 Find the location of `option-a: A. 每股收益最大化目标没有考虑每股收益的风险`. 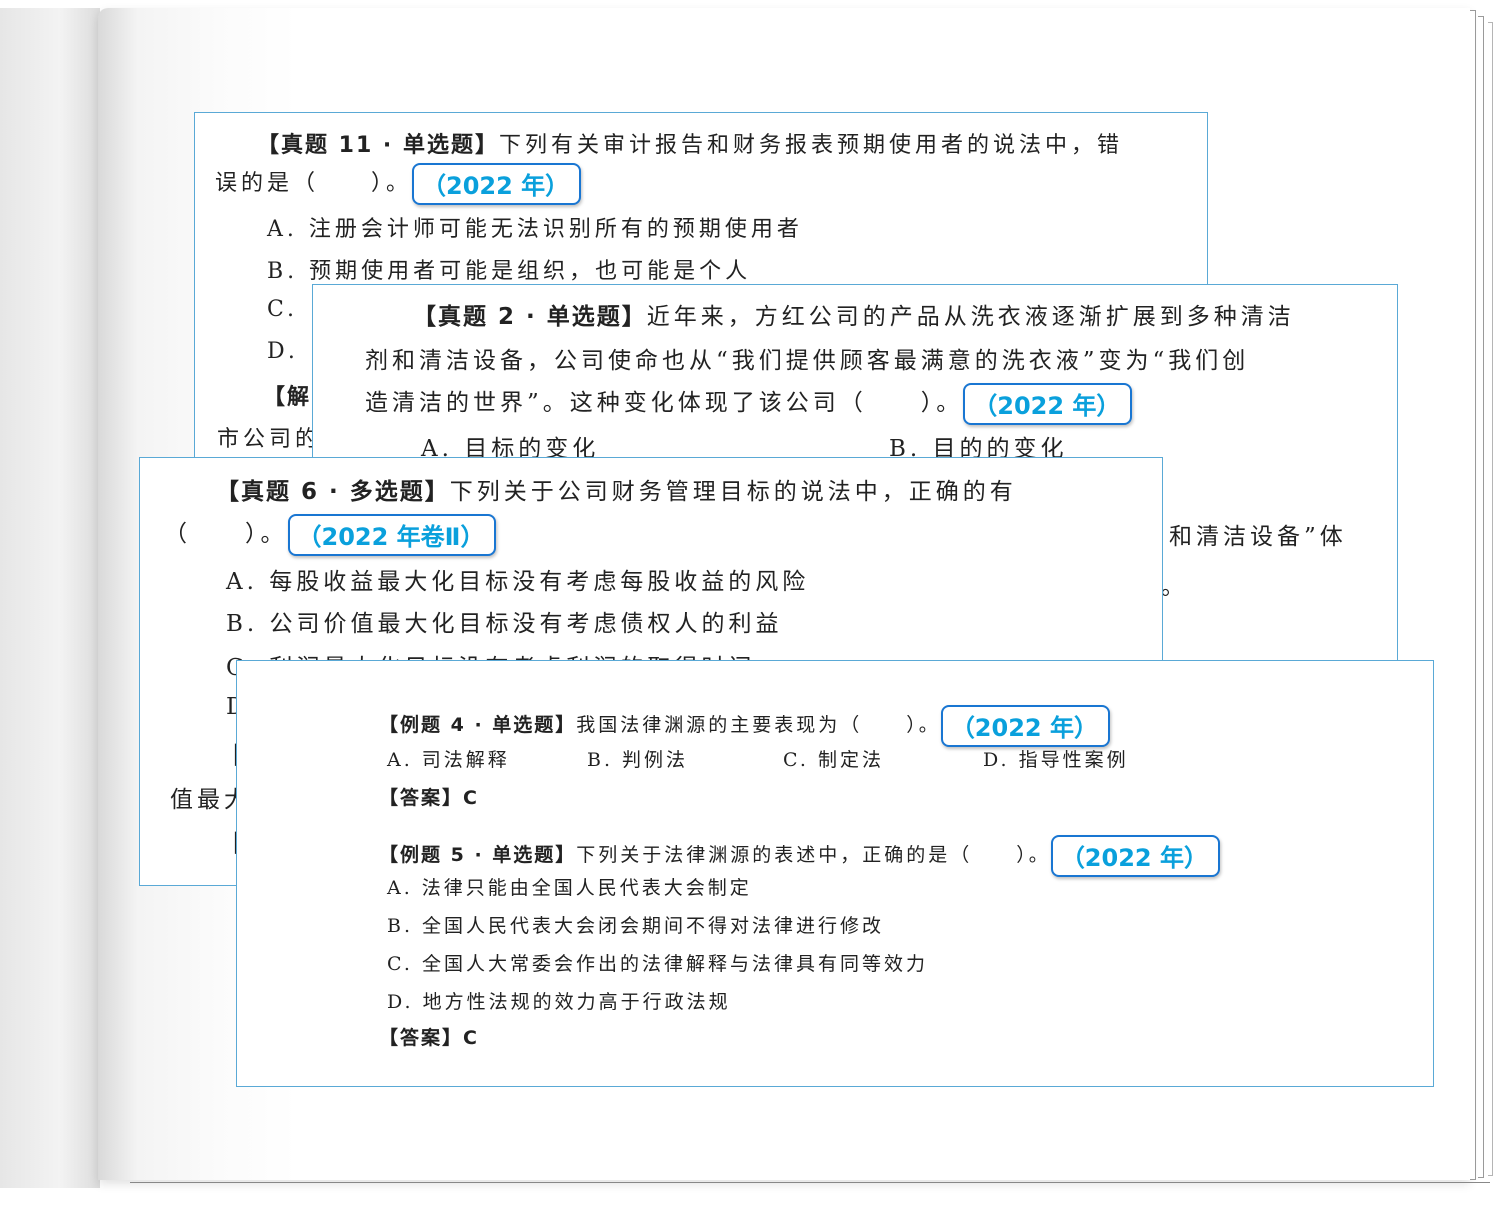

option-a: A. 每股收益最大化目标没有考虑每股收益的风险 is located at coordinates (518, 582).